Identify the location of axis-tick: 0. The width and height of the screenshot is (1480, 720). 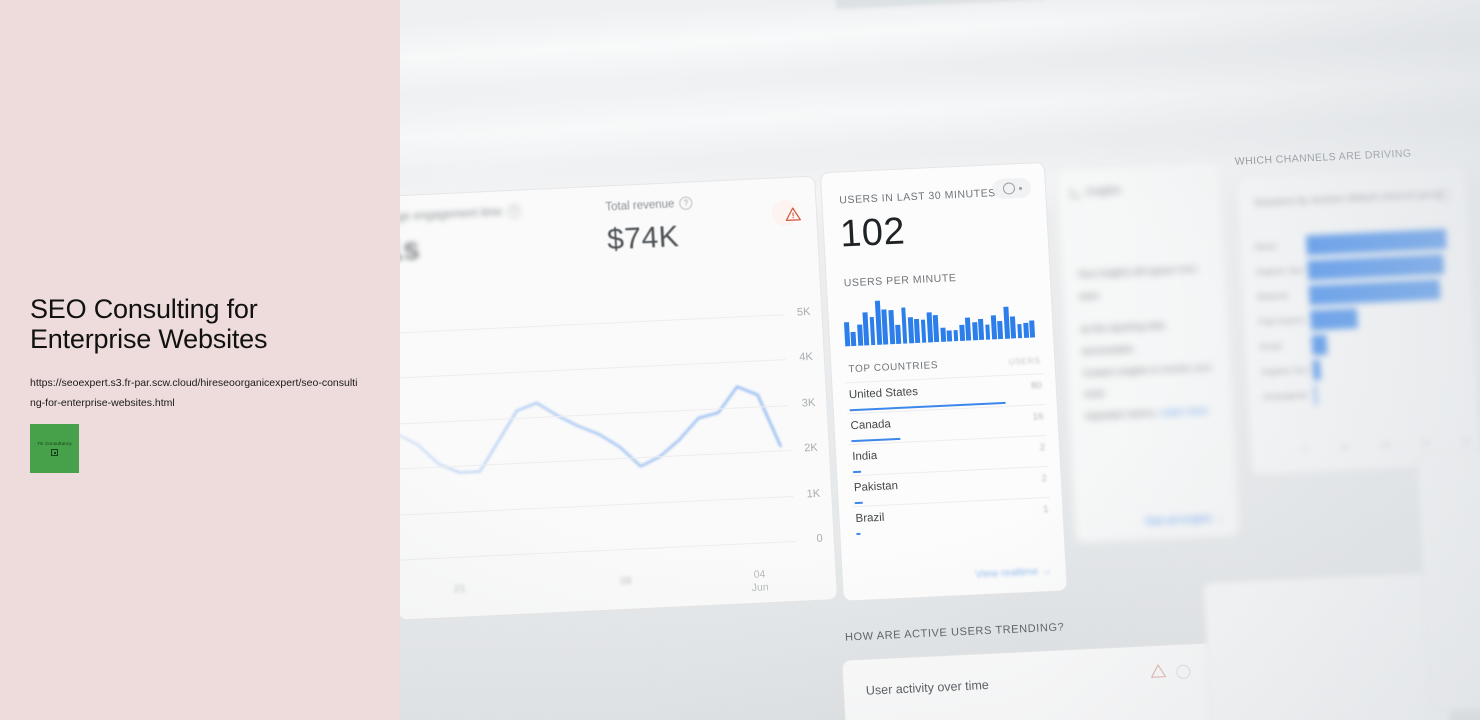
(1306, 449).